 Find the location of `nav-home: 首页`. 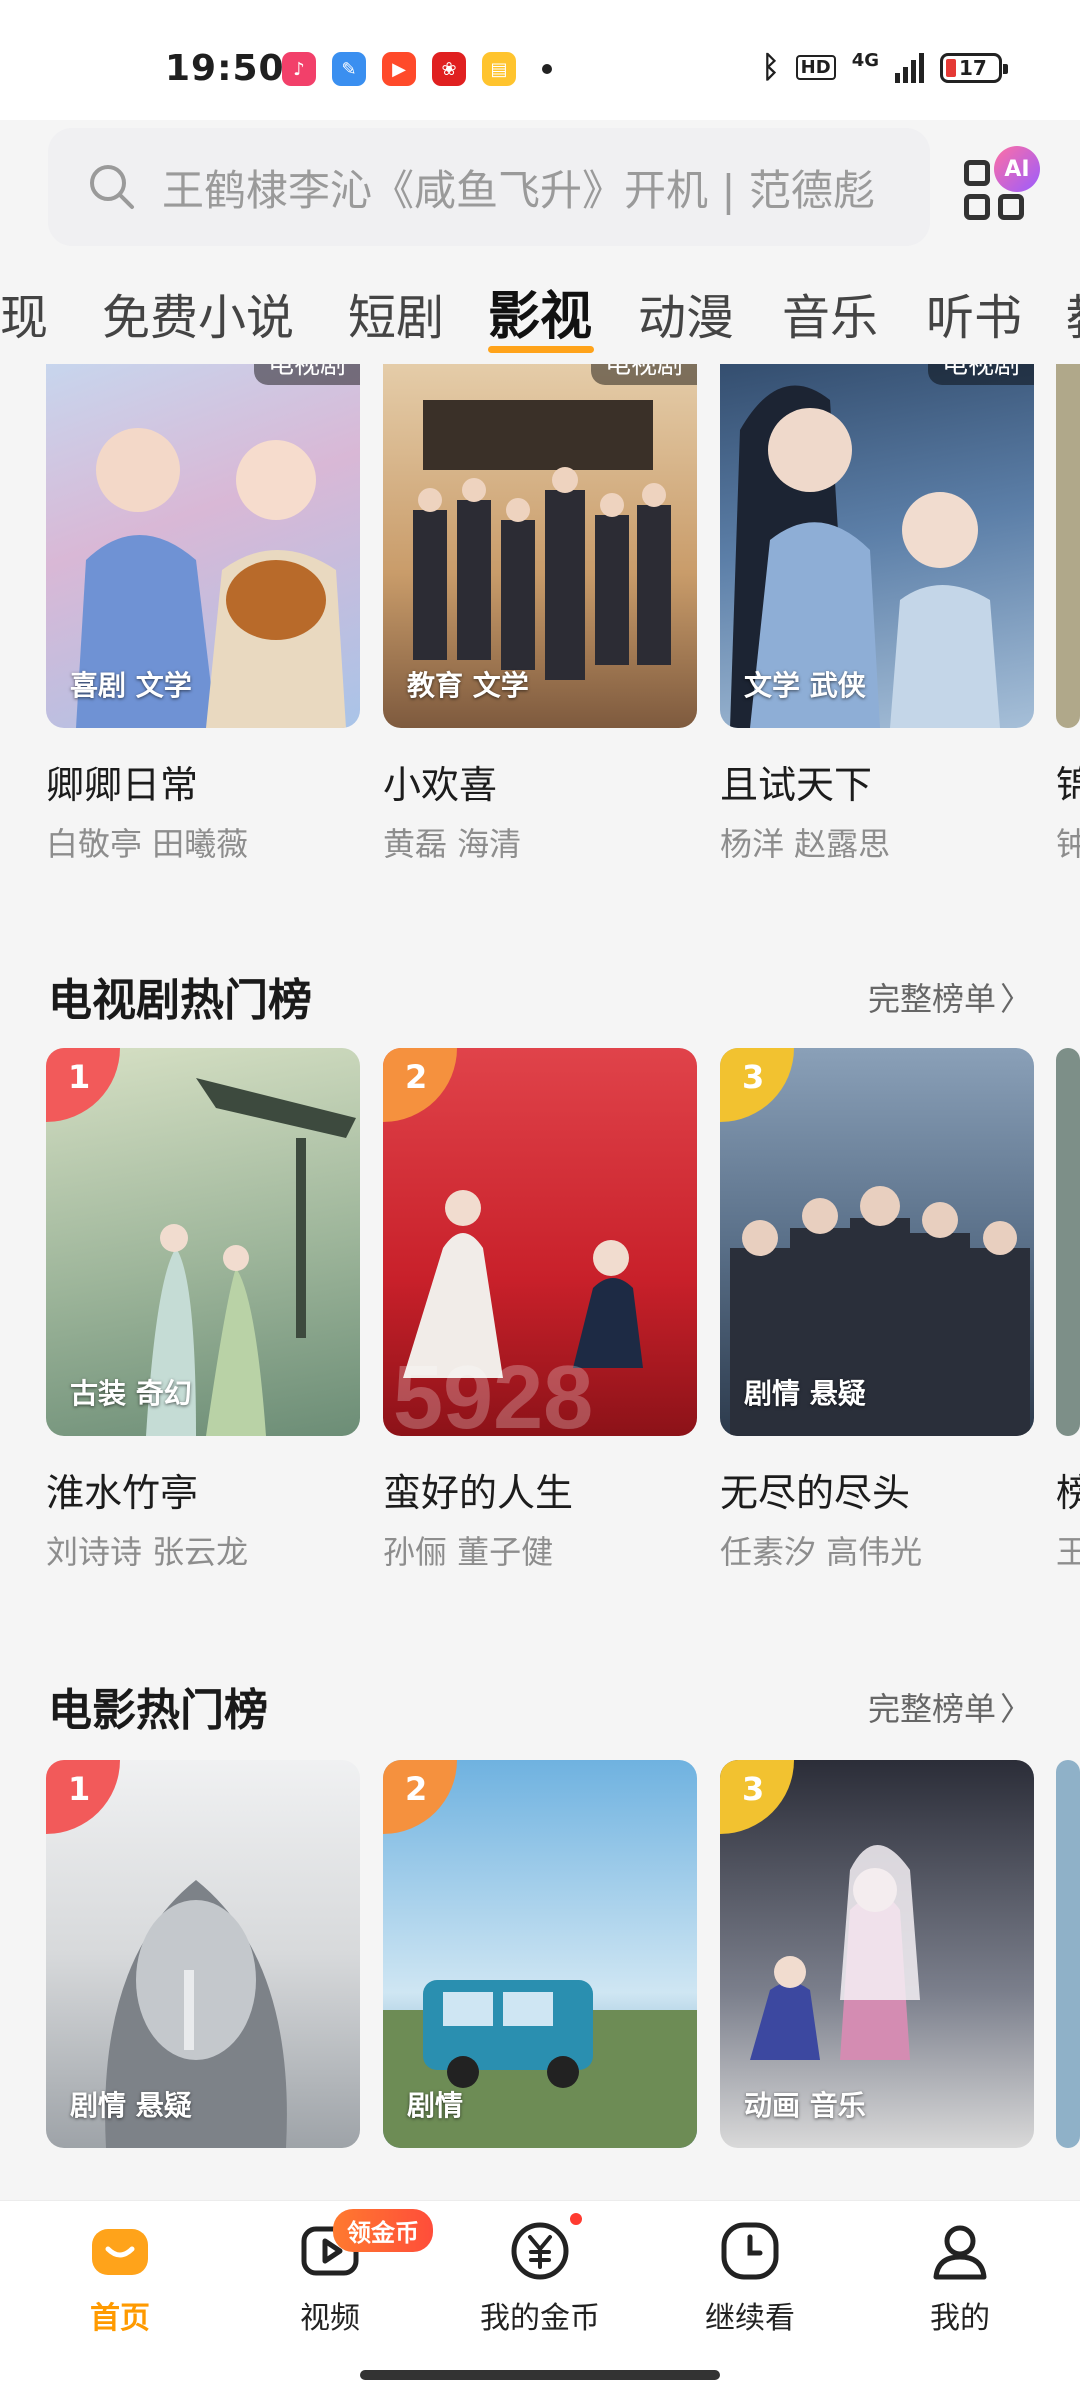

nav-home: 首页 is located at coordinates (120, 2278).